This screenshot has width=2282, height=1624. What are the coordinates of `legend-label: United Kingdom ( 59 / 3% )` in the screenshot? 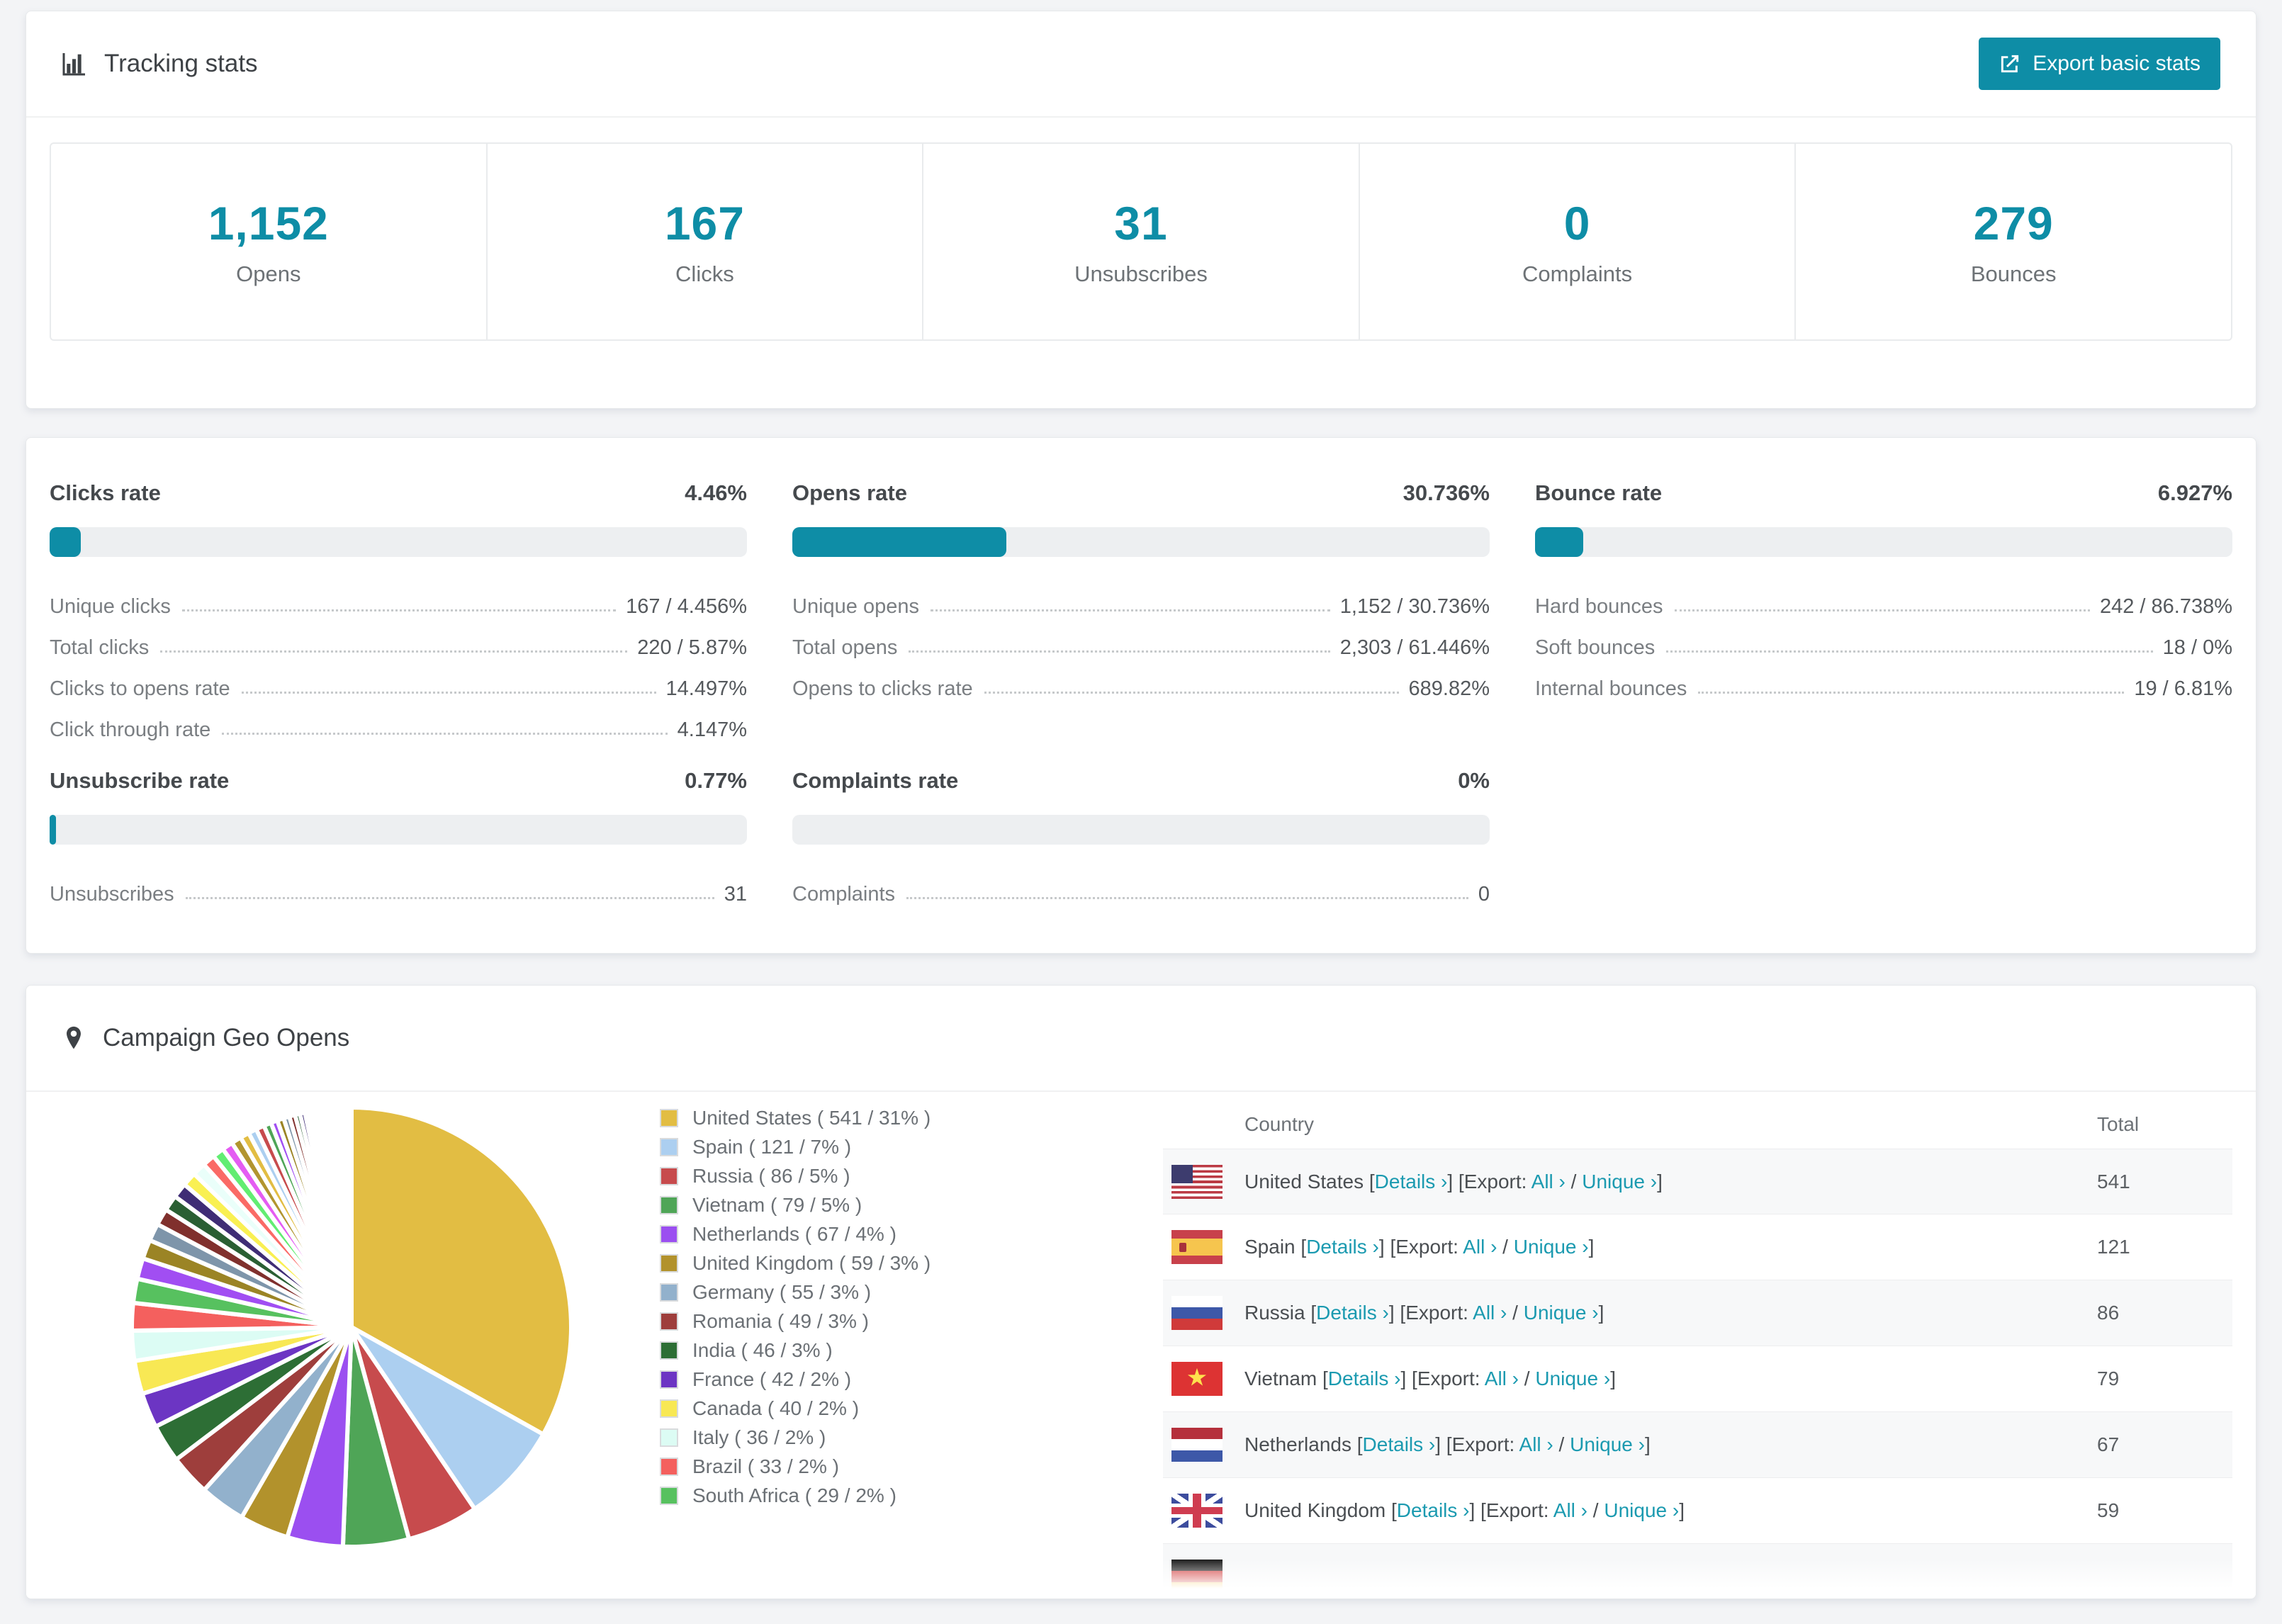 It's located at (811, 1263).